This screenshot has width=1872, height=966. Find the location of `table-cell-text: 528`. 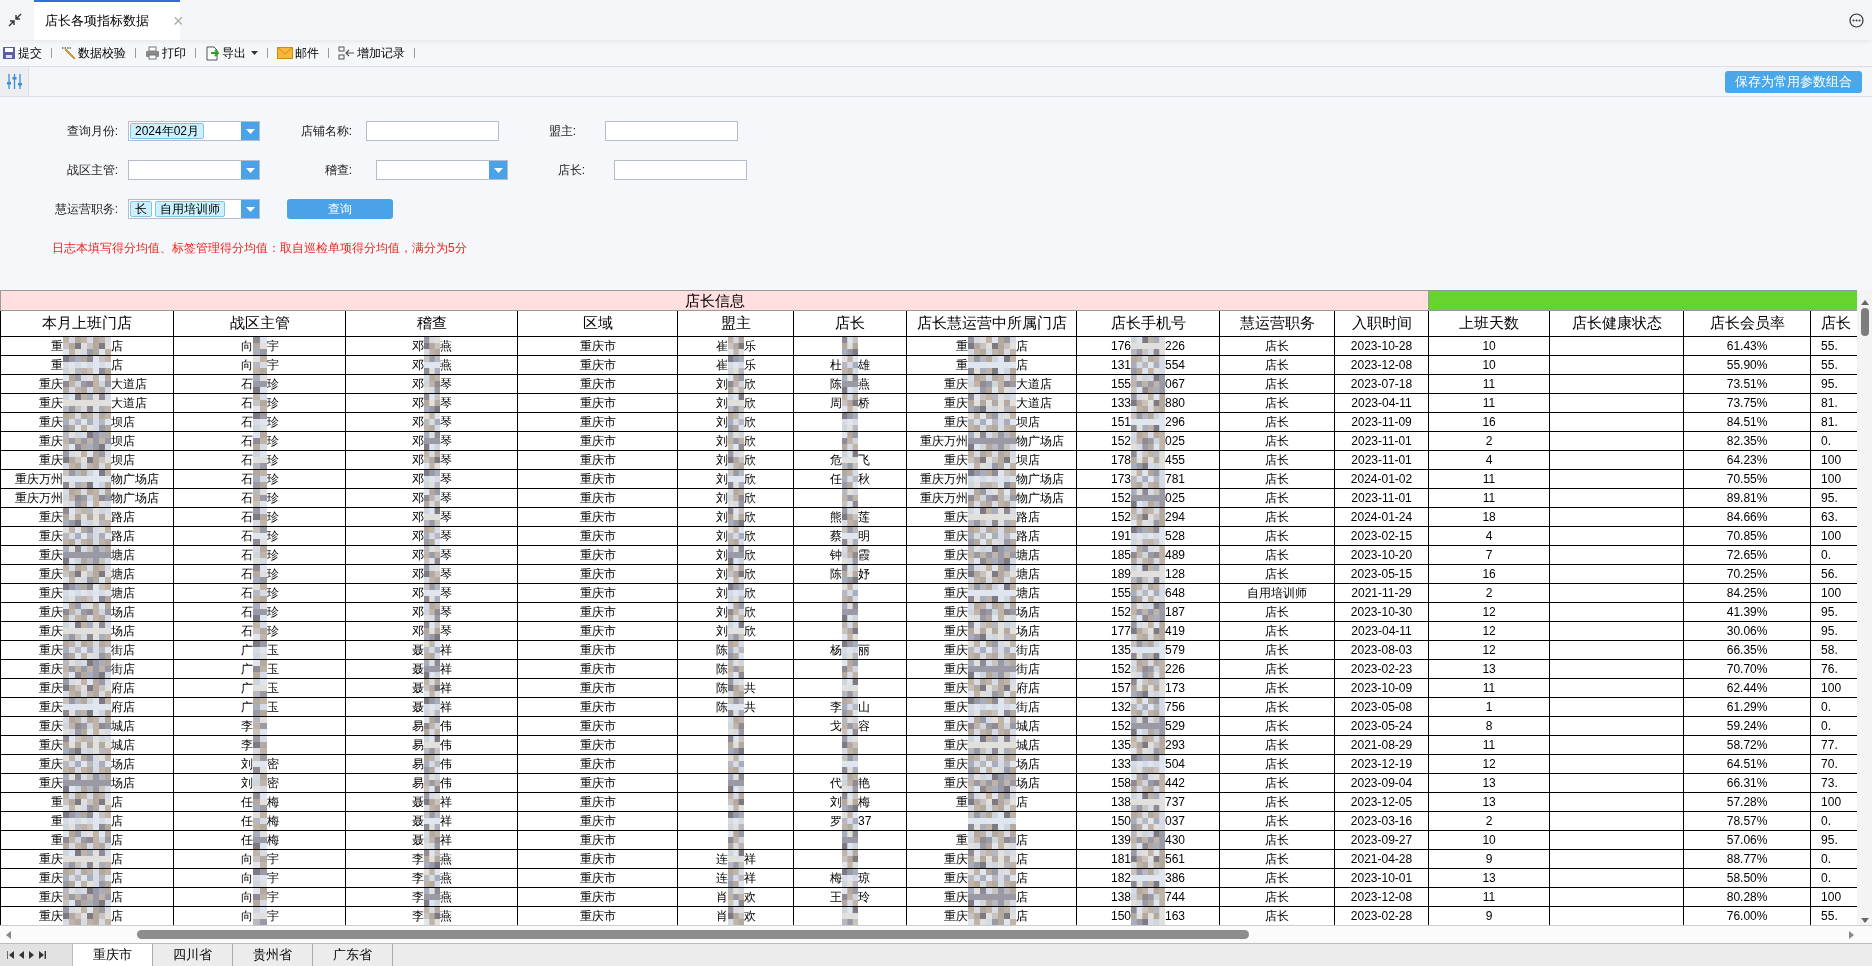

table-cell-text: 528 is located at coordinates (1175, 536).